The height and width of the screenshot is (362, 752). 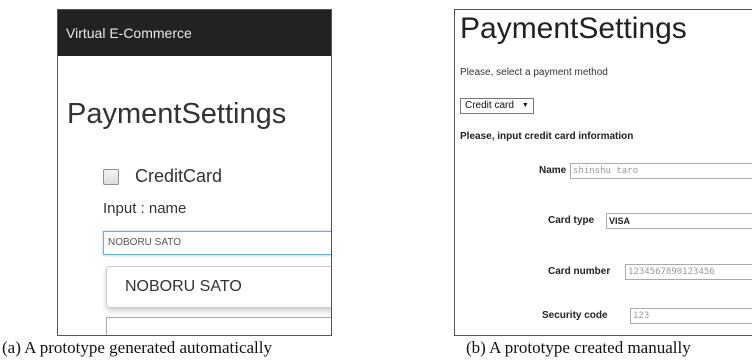 What do you see at coordinates (217, 243) in the screenshot?
I see `name-input: NOBORU SATO` at bounding box center [217, 243].